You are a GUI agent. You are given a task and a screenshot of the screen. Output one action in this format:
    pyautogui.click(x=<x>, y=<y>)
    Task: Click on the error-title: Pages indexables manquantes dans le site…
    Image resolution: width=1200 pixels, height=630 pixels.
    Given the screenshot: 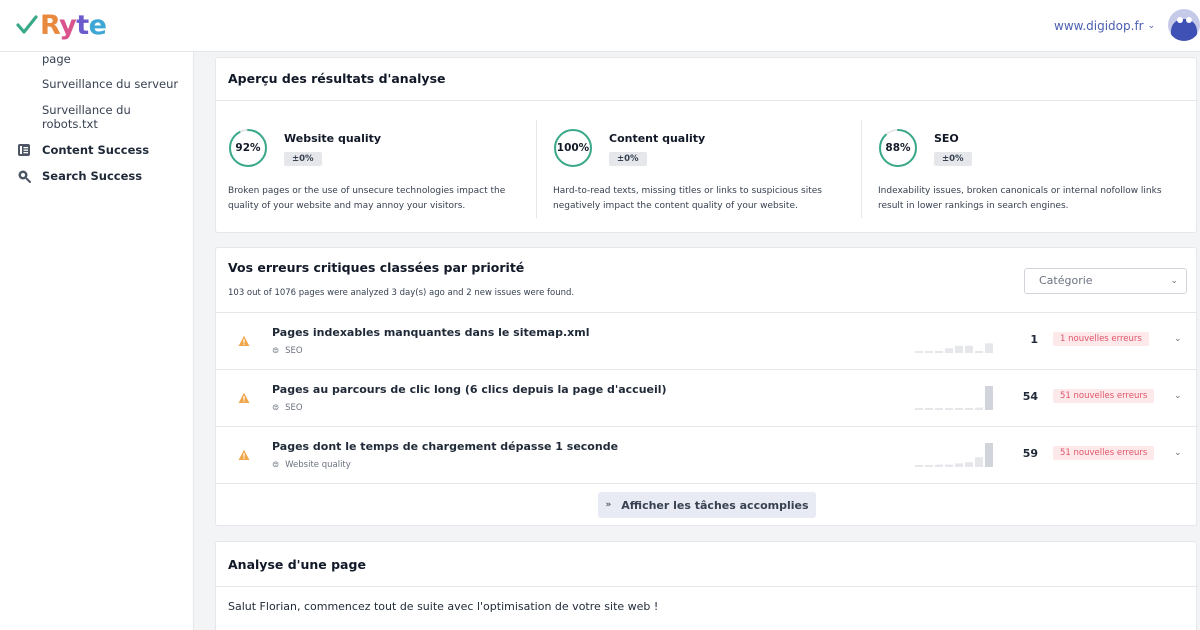 What is the action you would take?
    pyautogui.click(x=431, y=332)
    